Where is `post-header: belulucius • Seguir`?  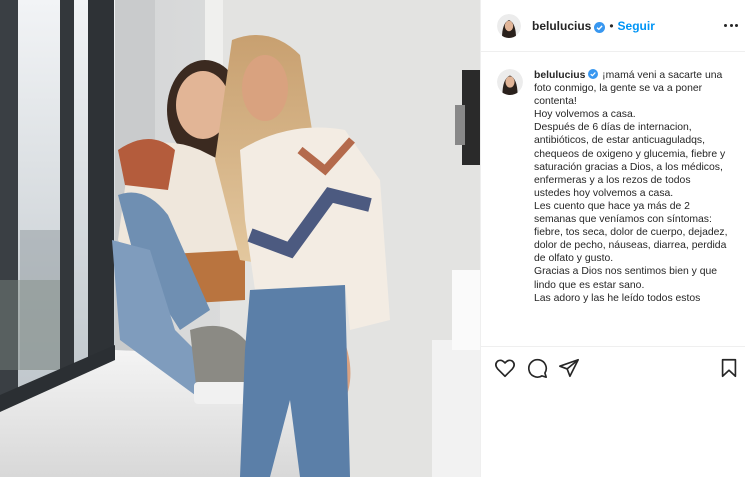
post-header: belulucius • Seguir is located at coordinates (613, 26).